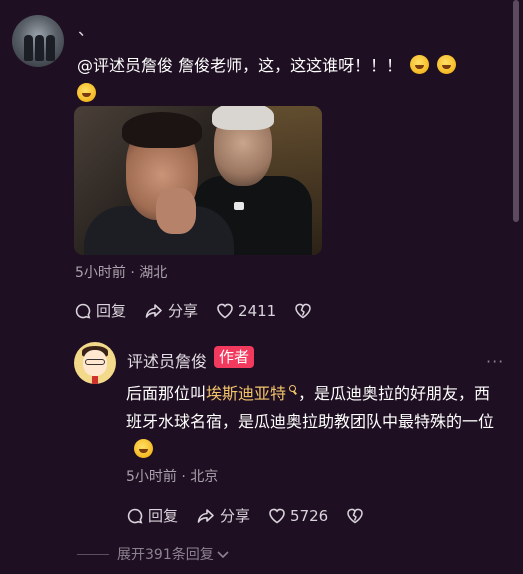  What do you see at coordinates (93, 554) in the screenshot?
I see `divider-line` at bounding box center [93, 554].